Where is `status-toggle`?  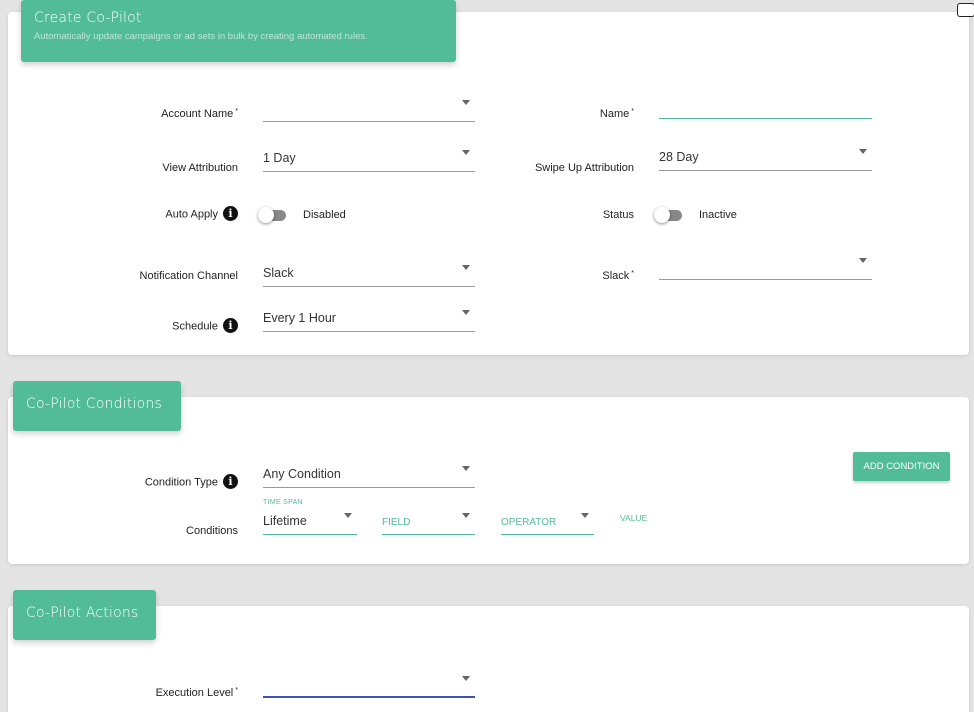
status-toggle is located at coordinates (669, 215).